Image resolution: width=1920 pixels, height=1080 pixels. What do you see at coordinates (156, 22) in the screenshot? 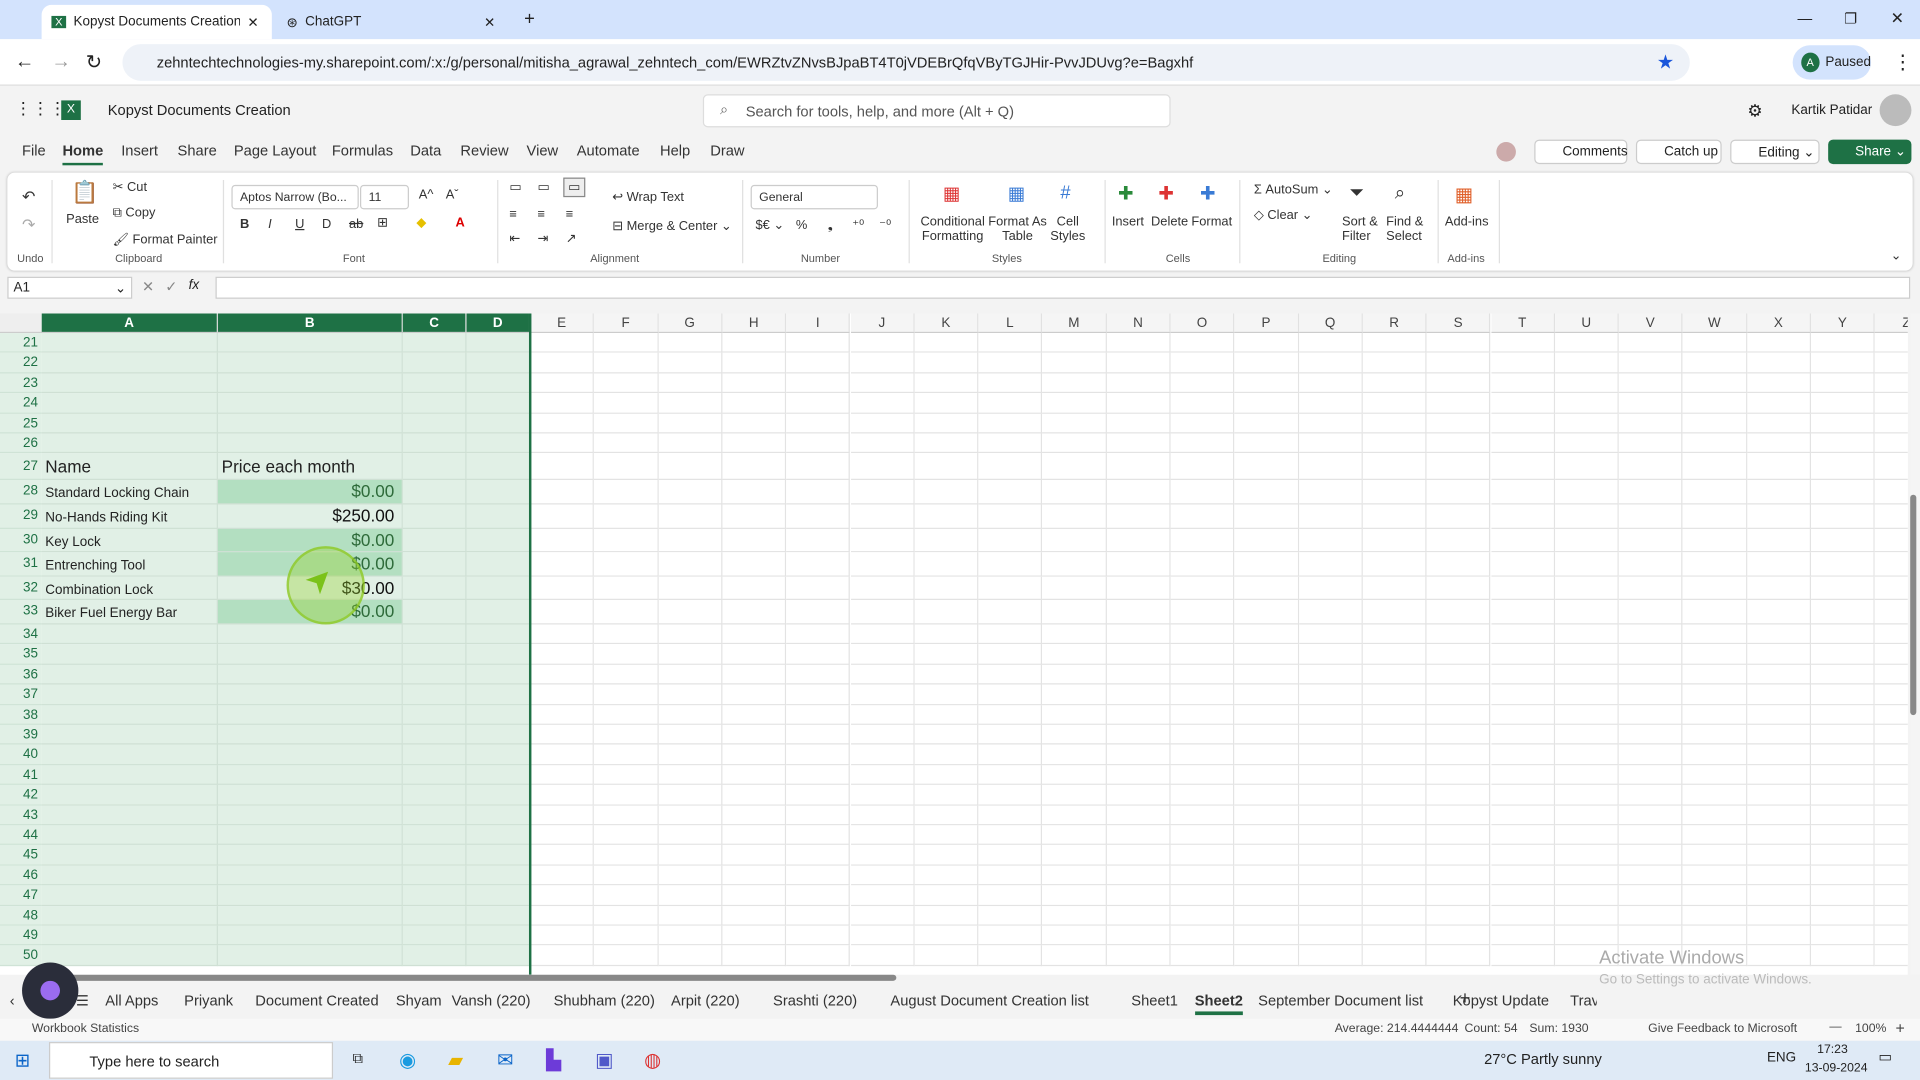
I see `browser-tab-excel: XKopyst Documents Creation.xlsx✕` at bounding box center [156, 22].